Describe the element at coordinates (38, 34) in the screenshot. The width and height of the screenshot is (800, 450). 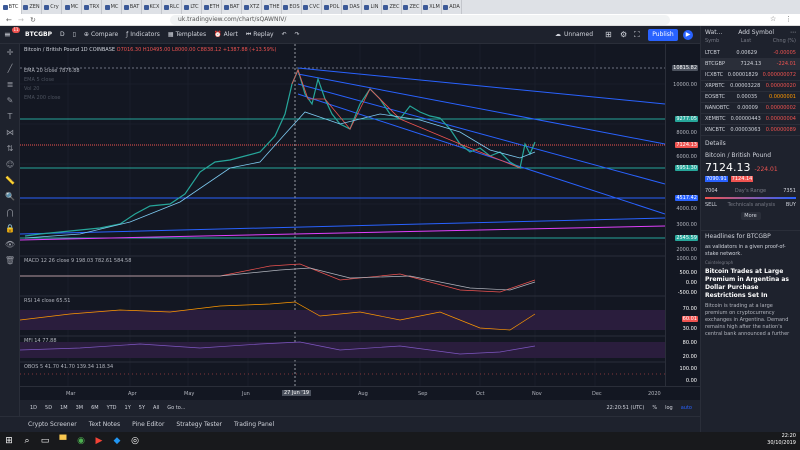
I see `symbol-search: BTCGBP` at that location.